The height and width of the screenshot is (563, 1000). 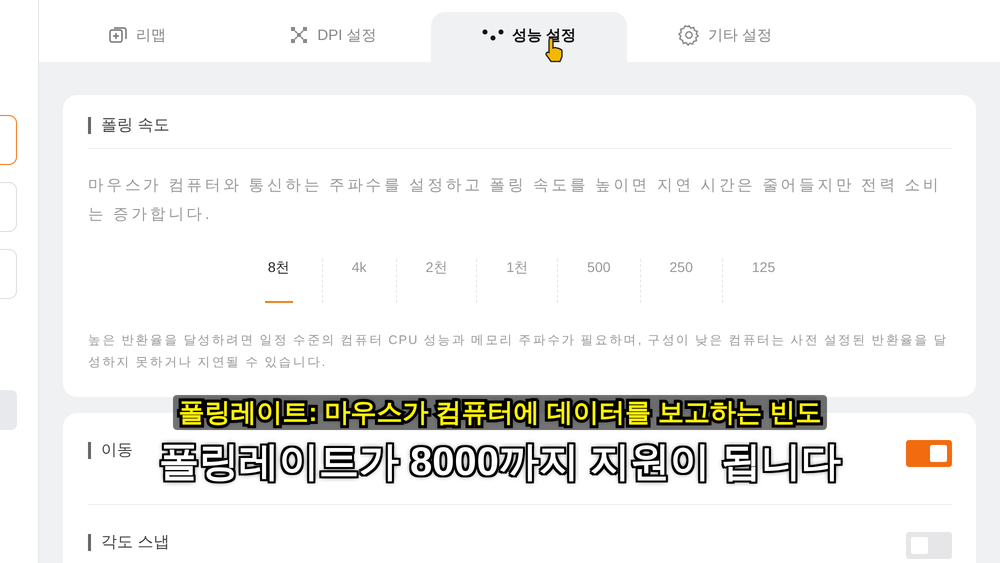 What do you see at coordinates (500, 412) in the screenshot?
I see `subtitle-text: 폴링레이트: 마우스가 컴퓨터에 데이터를 보고하는 빈도` at bounding box center [500, 412].